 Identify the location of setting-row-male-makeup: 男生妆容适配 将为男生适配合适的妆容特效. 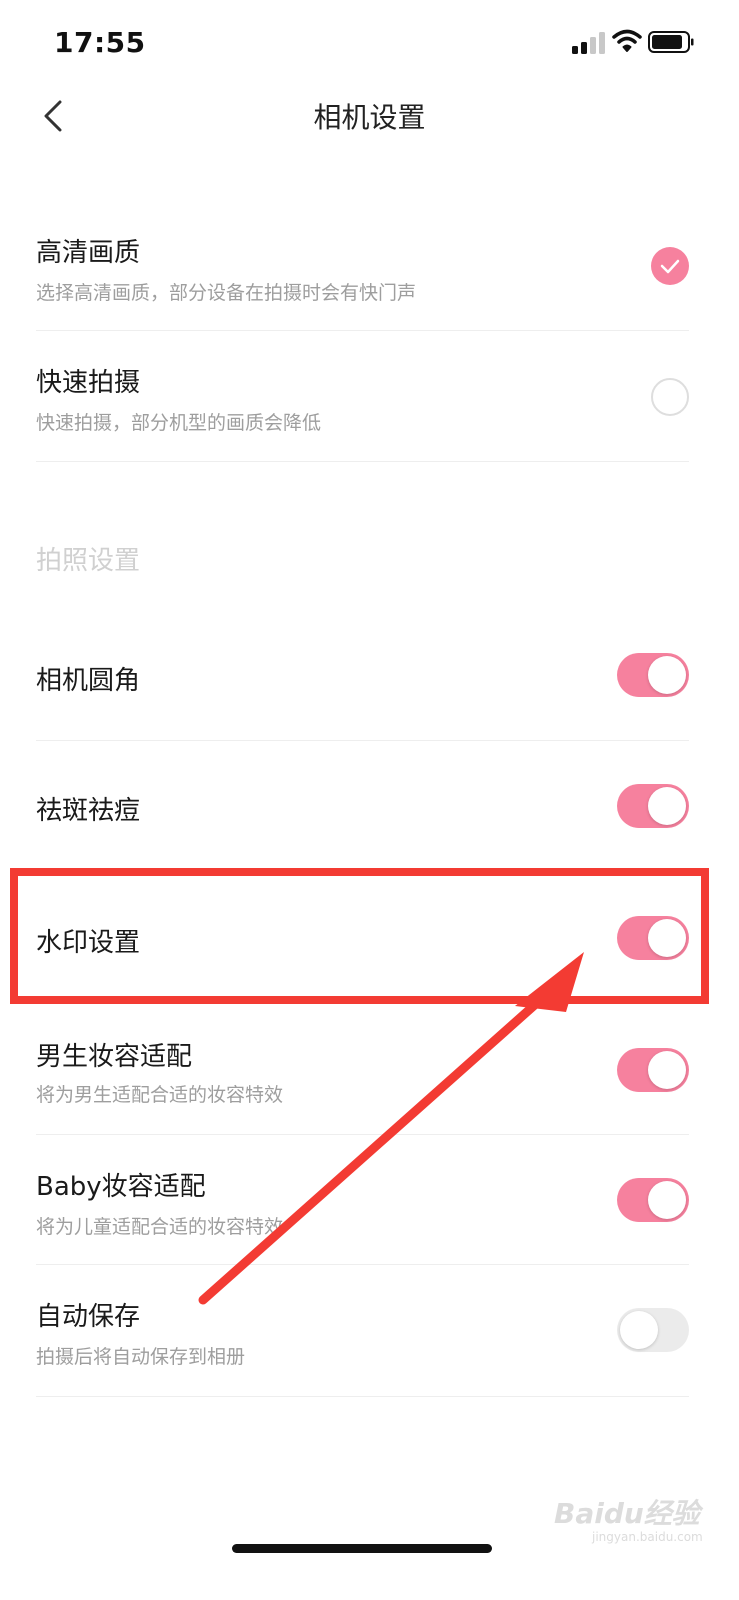
(369, 1074).